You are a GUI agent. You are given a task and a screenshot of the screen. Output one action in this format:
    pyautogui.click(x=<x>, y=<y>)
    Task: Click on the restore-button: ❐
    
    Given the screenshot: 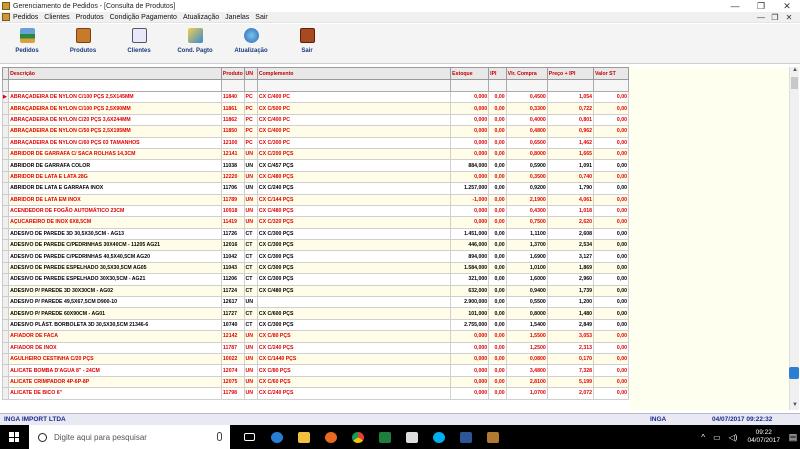 What is the action you would take?
    pyautogui.click(x=761, y=6)
    